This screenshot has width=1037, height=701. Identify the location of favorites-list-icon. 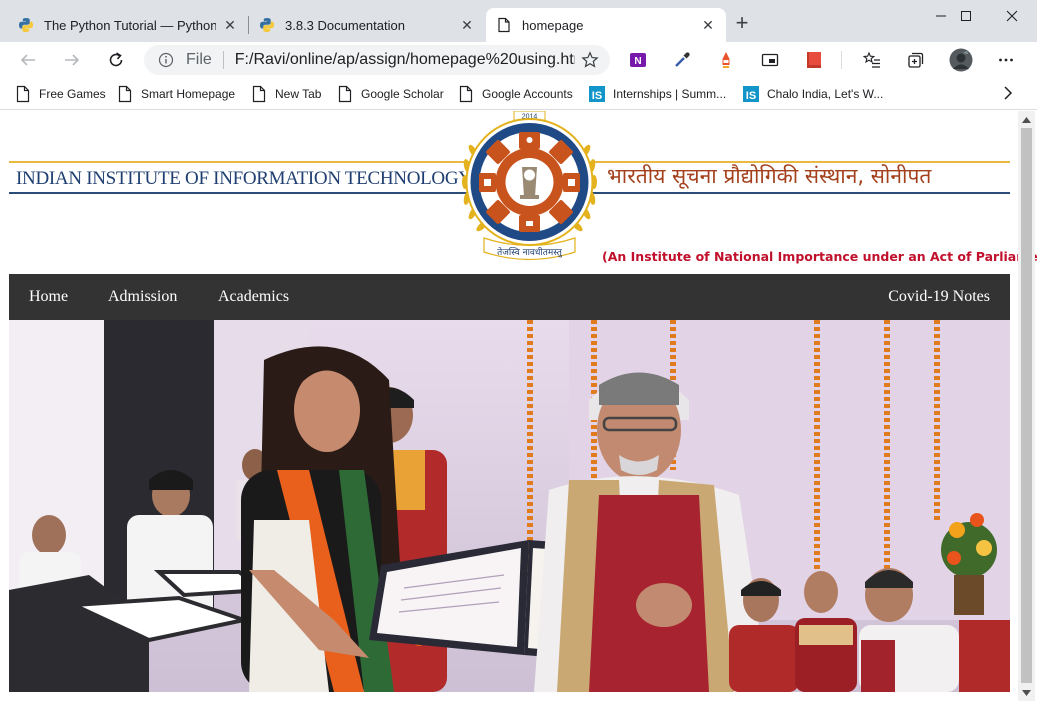
(871, 59).